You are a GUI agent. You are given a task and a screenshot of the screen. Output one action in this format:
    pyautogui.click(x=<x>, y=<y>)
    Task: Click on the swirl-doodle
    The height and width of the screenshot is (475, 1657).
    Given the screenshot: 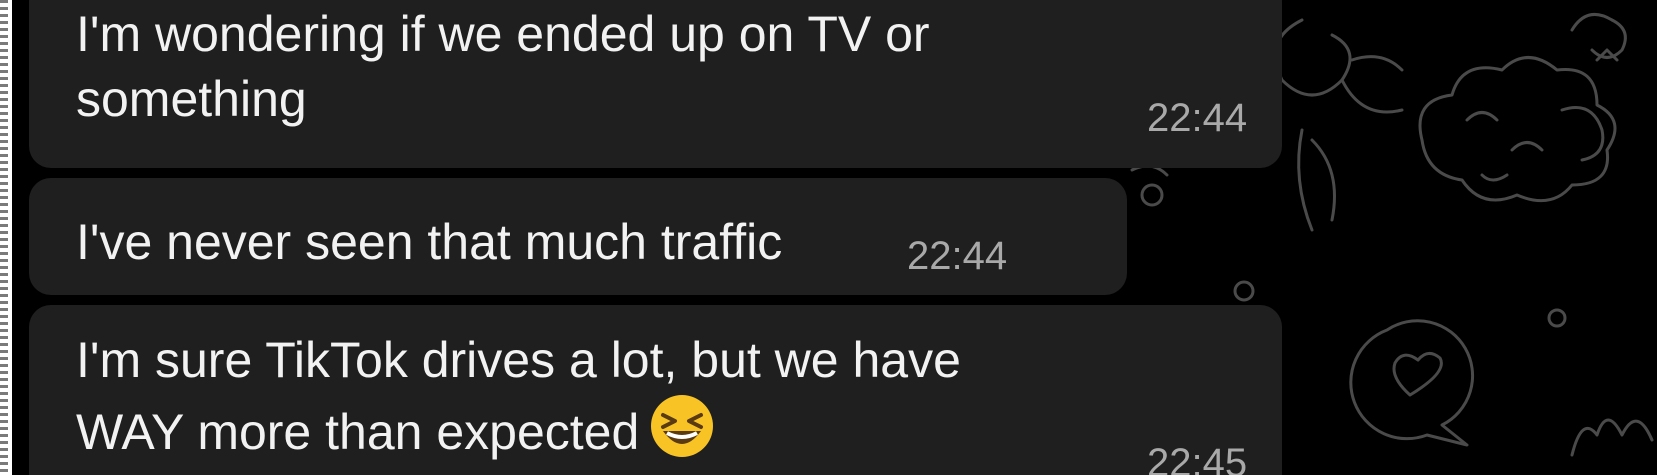 What is the action you would take?
    pyautogui.click(x=1312, y=57)
    